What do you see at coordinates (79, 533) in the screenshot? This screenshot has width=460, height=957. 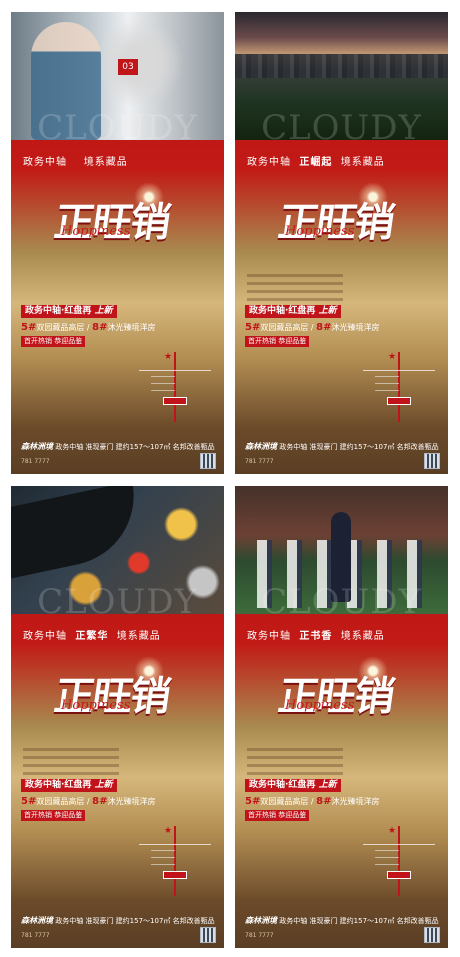 I see `umbrella-shape` at bounding box center [79, 533].